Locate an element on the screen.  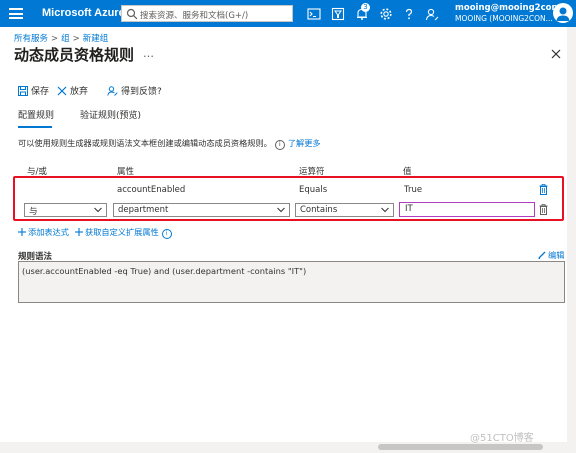
avatar is located at coordinates (563, 13).